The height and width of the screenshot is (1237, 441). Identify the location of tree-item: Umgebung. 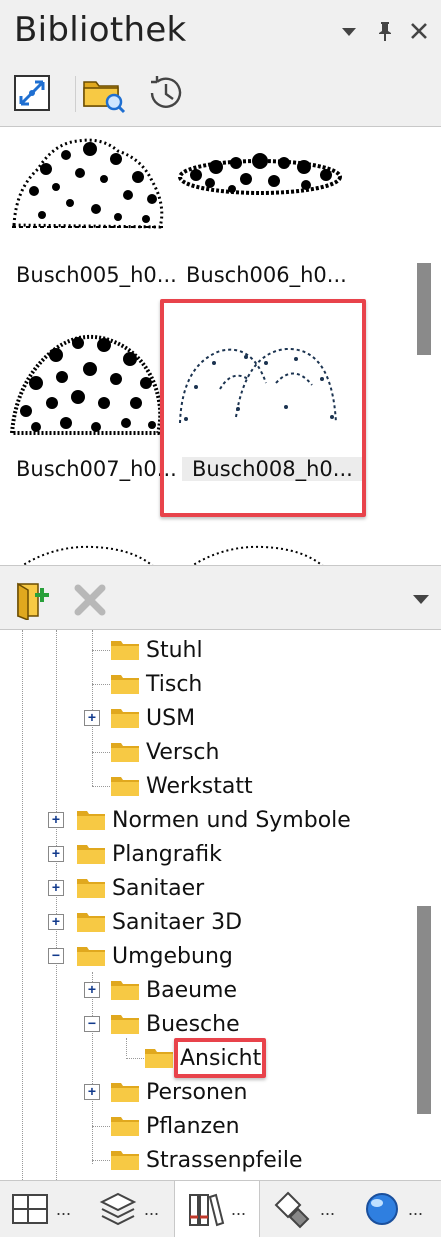
(154, 956).